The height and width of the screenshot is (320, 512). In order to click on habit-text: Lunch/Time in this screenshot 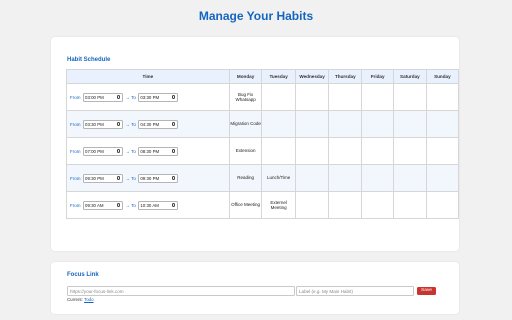, I will do `click(278, 178)`.